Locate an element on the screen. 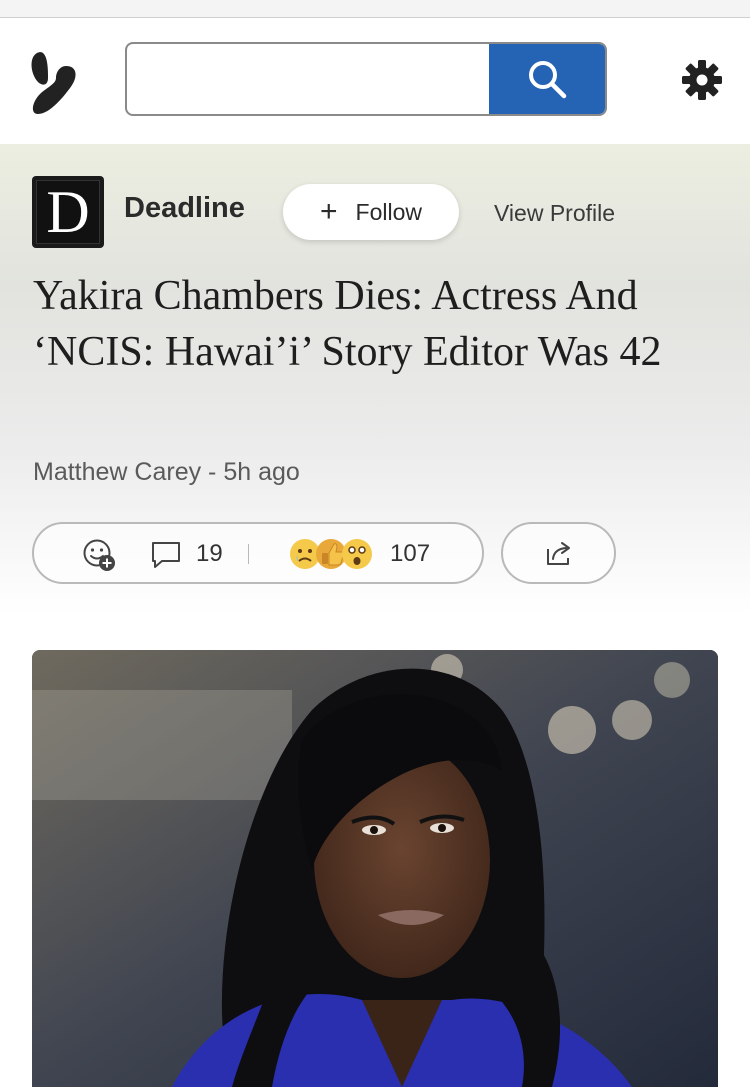 The height and width of the screenshot is (1087, 750). search-bar is located at coordinates (366, 79).